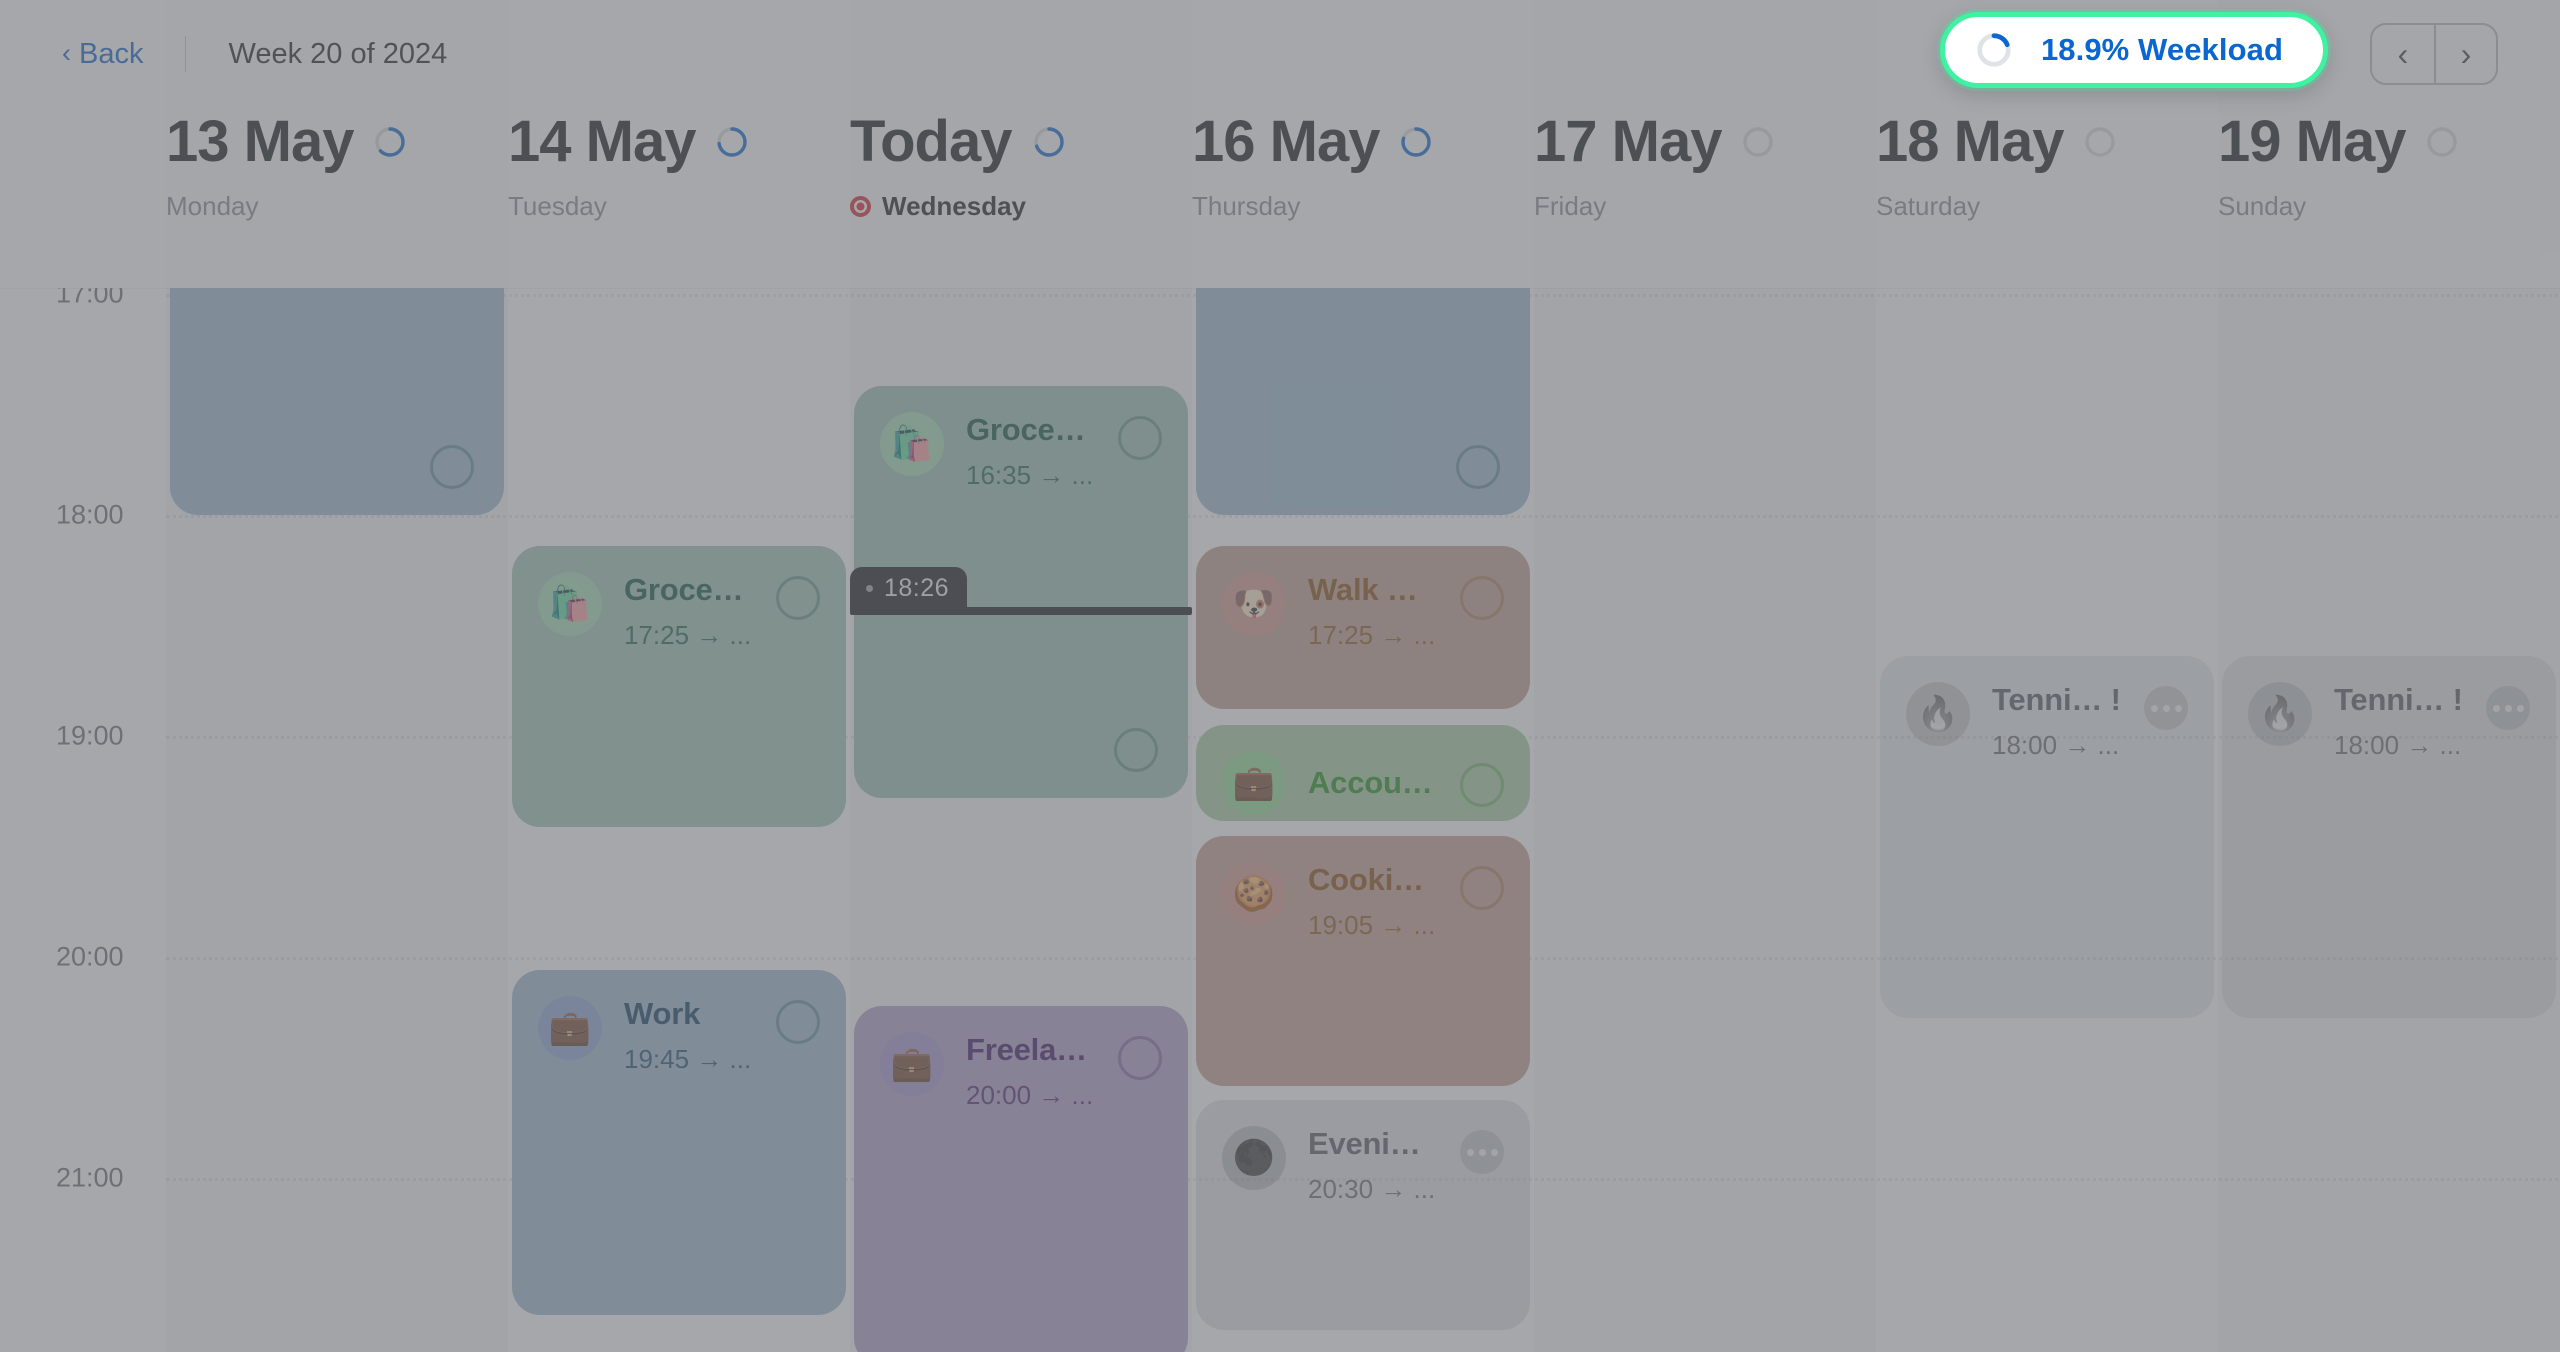  What do you see at coordinates (662, 1013) in the screenshot?
I see `event-title: Work` at bounding box center [662, 1013].